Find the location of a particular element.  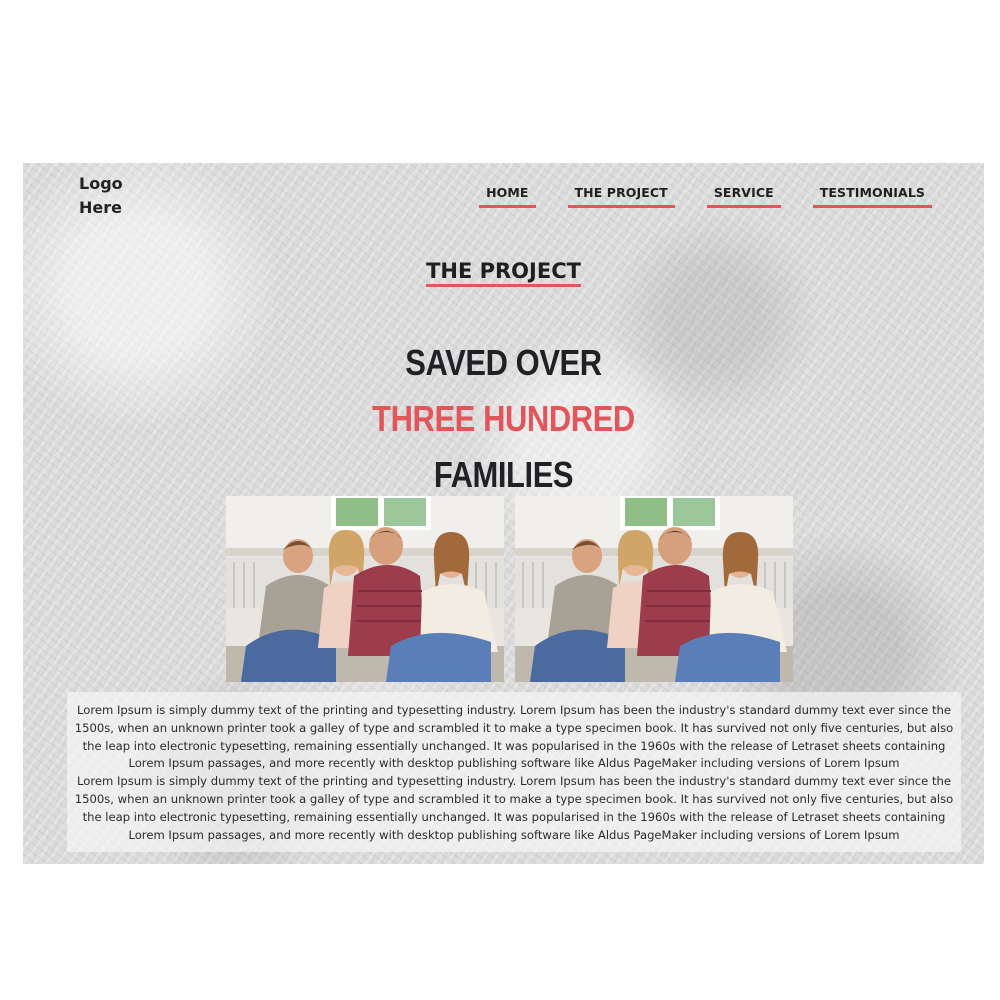

headline: SAVED OVER THREE HUNDRED FAMILIES is located at coordinates (503, 419).